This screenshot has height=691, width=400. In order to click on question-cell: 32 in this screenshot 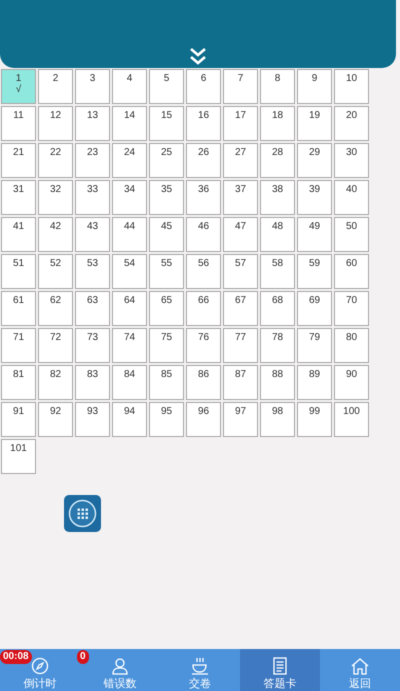, I will do `click(55, 197)`.